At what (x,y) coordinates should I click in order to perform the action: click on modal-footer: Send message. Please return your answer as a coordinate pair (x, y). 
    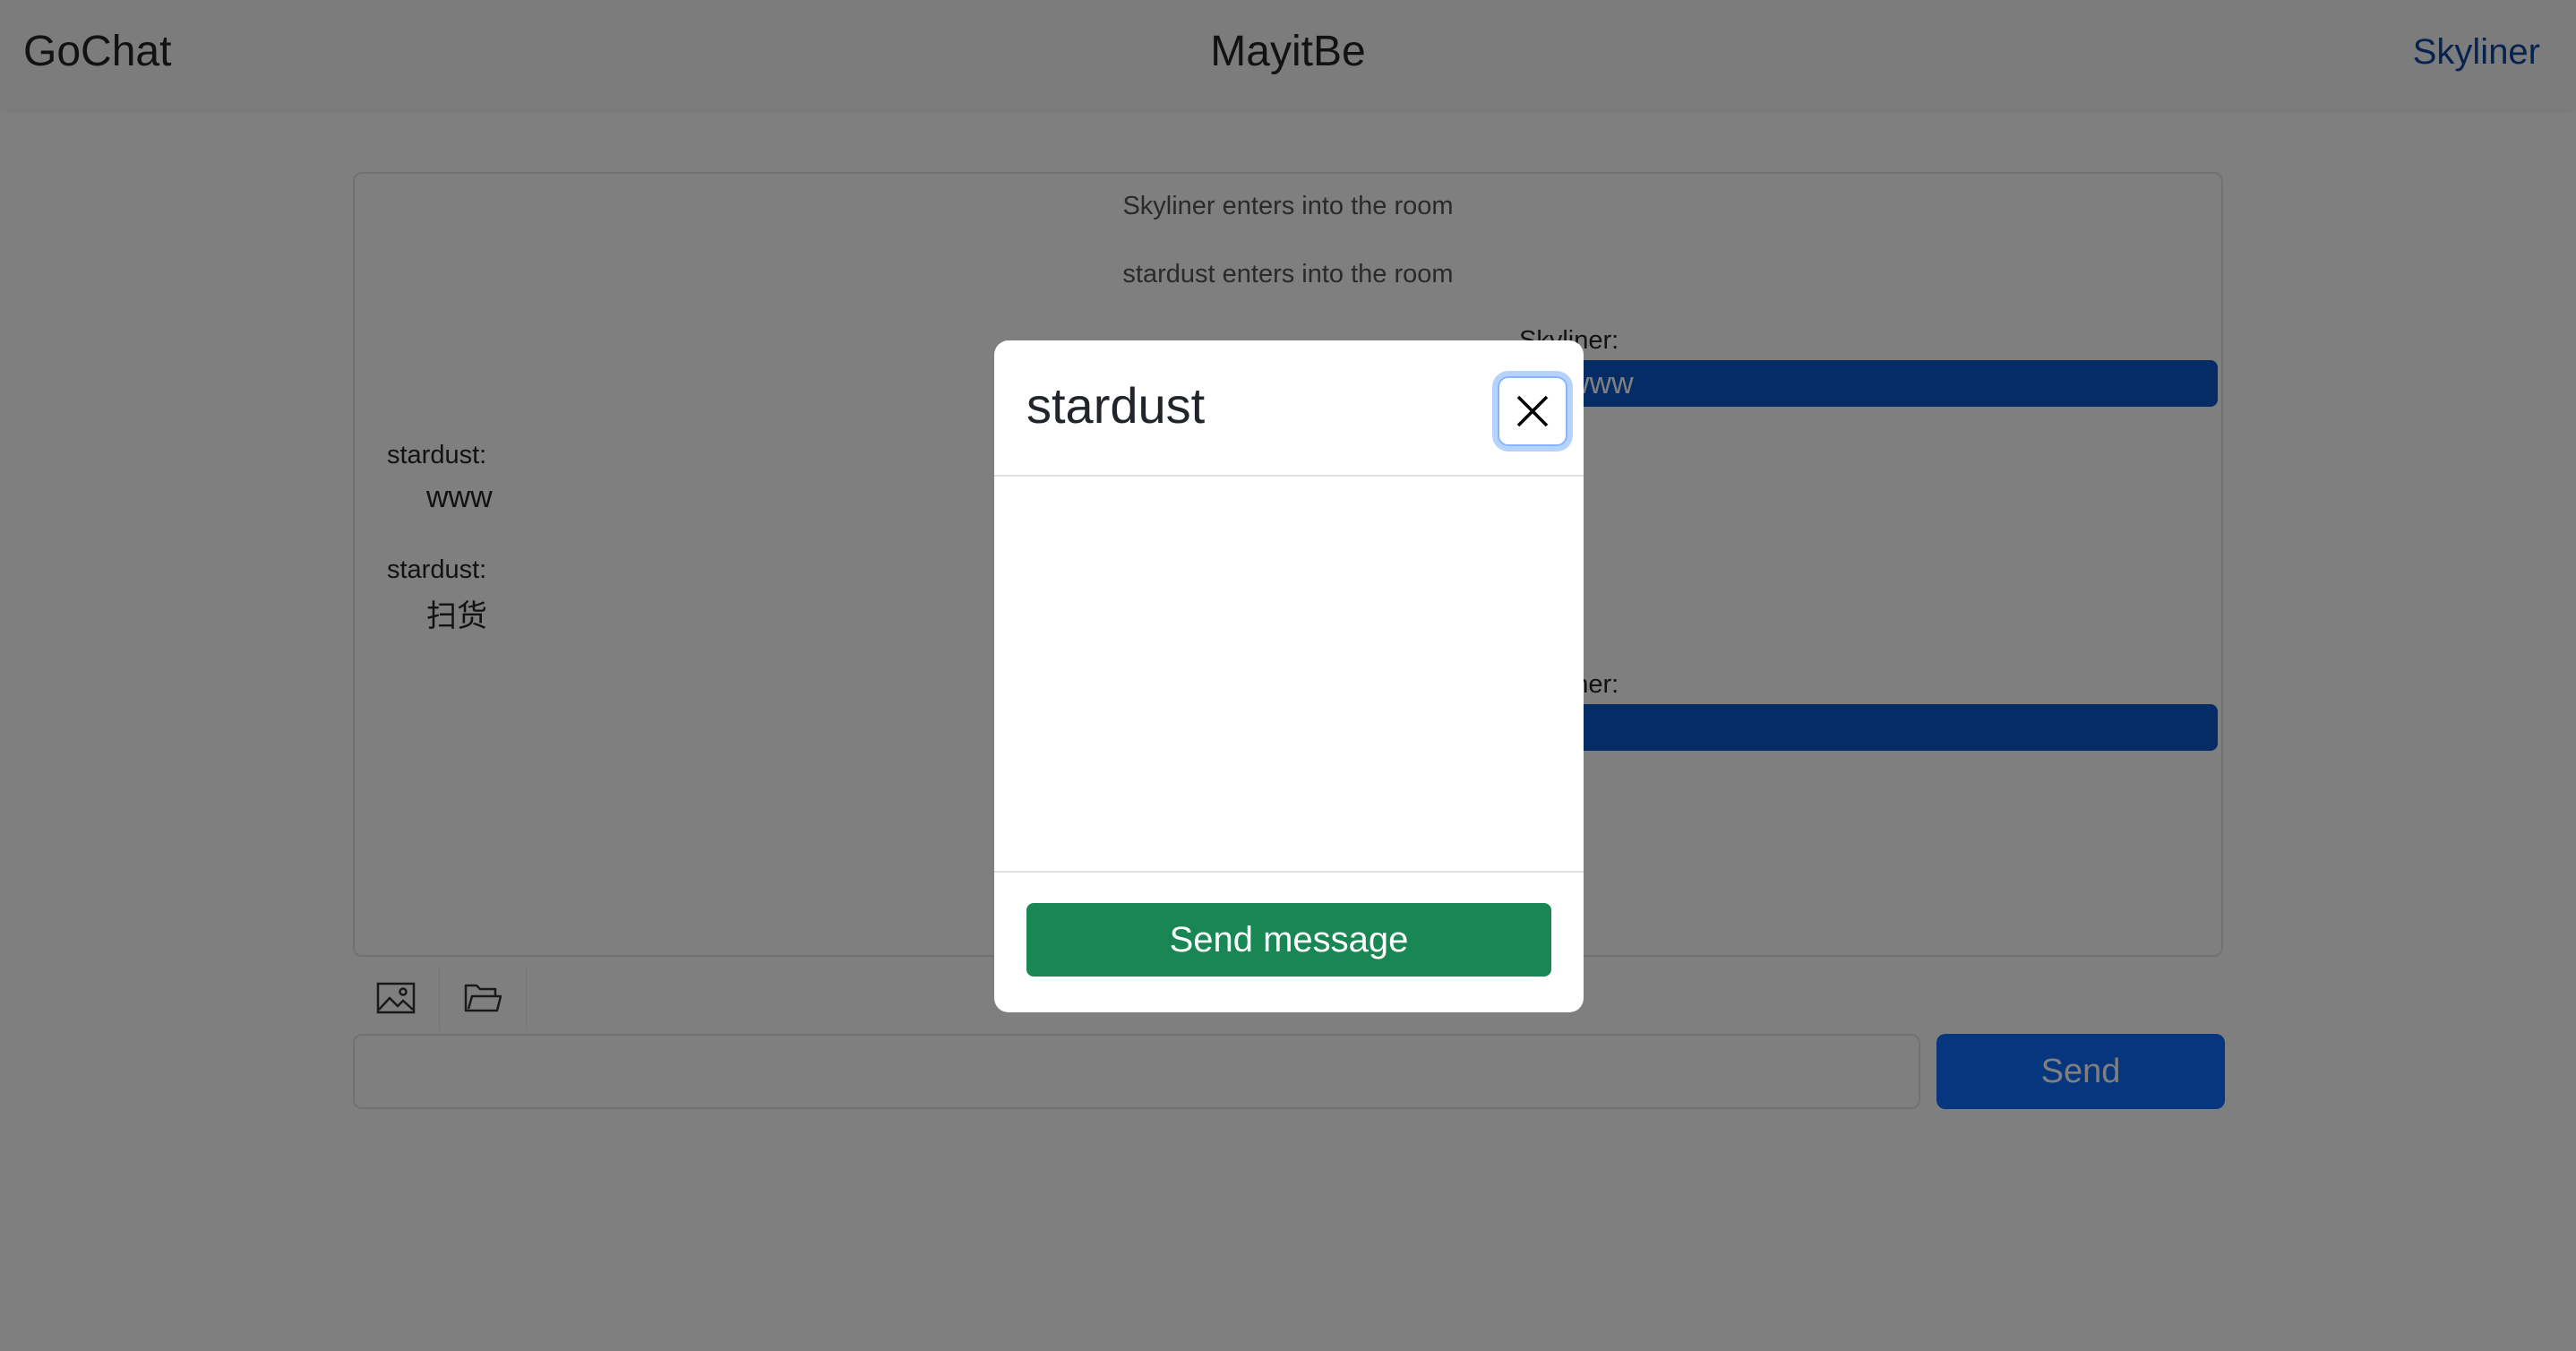
    Looking at the image, I should click on (1289, 941).